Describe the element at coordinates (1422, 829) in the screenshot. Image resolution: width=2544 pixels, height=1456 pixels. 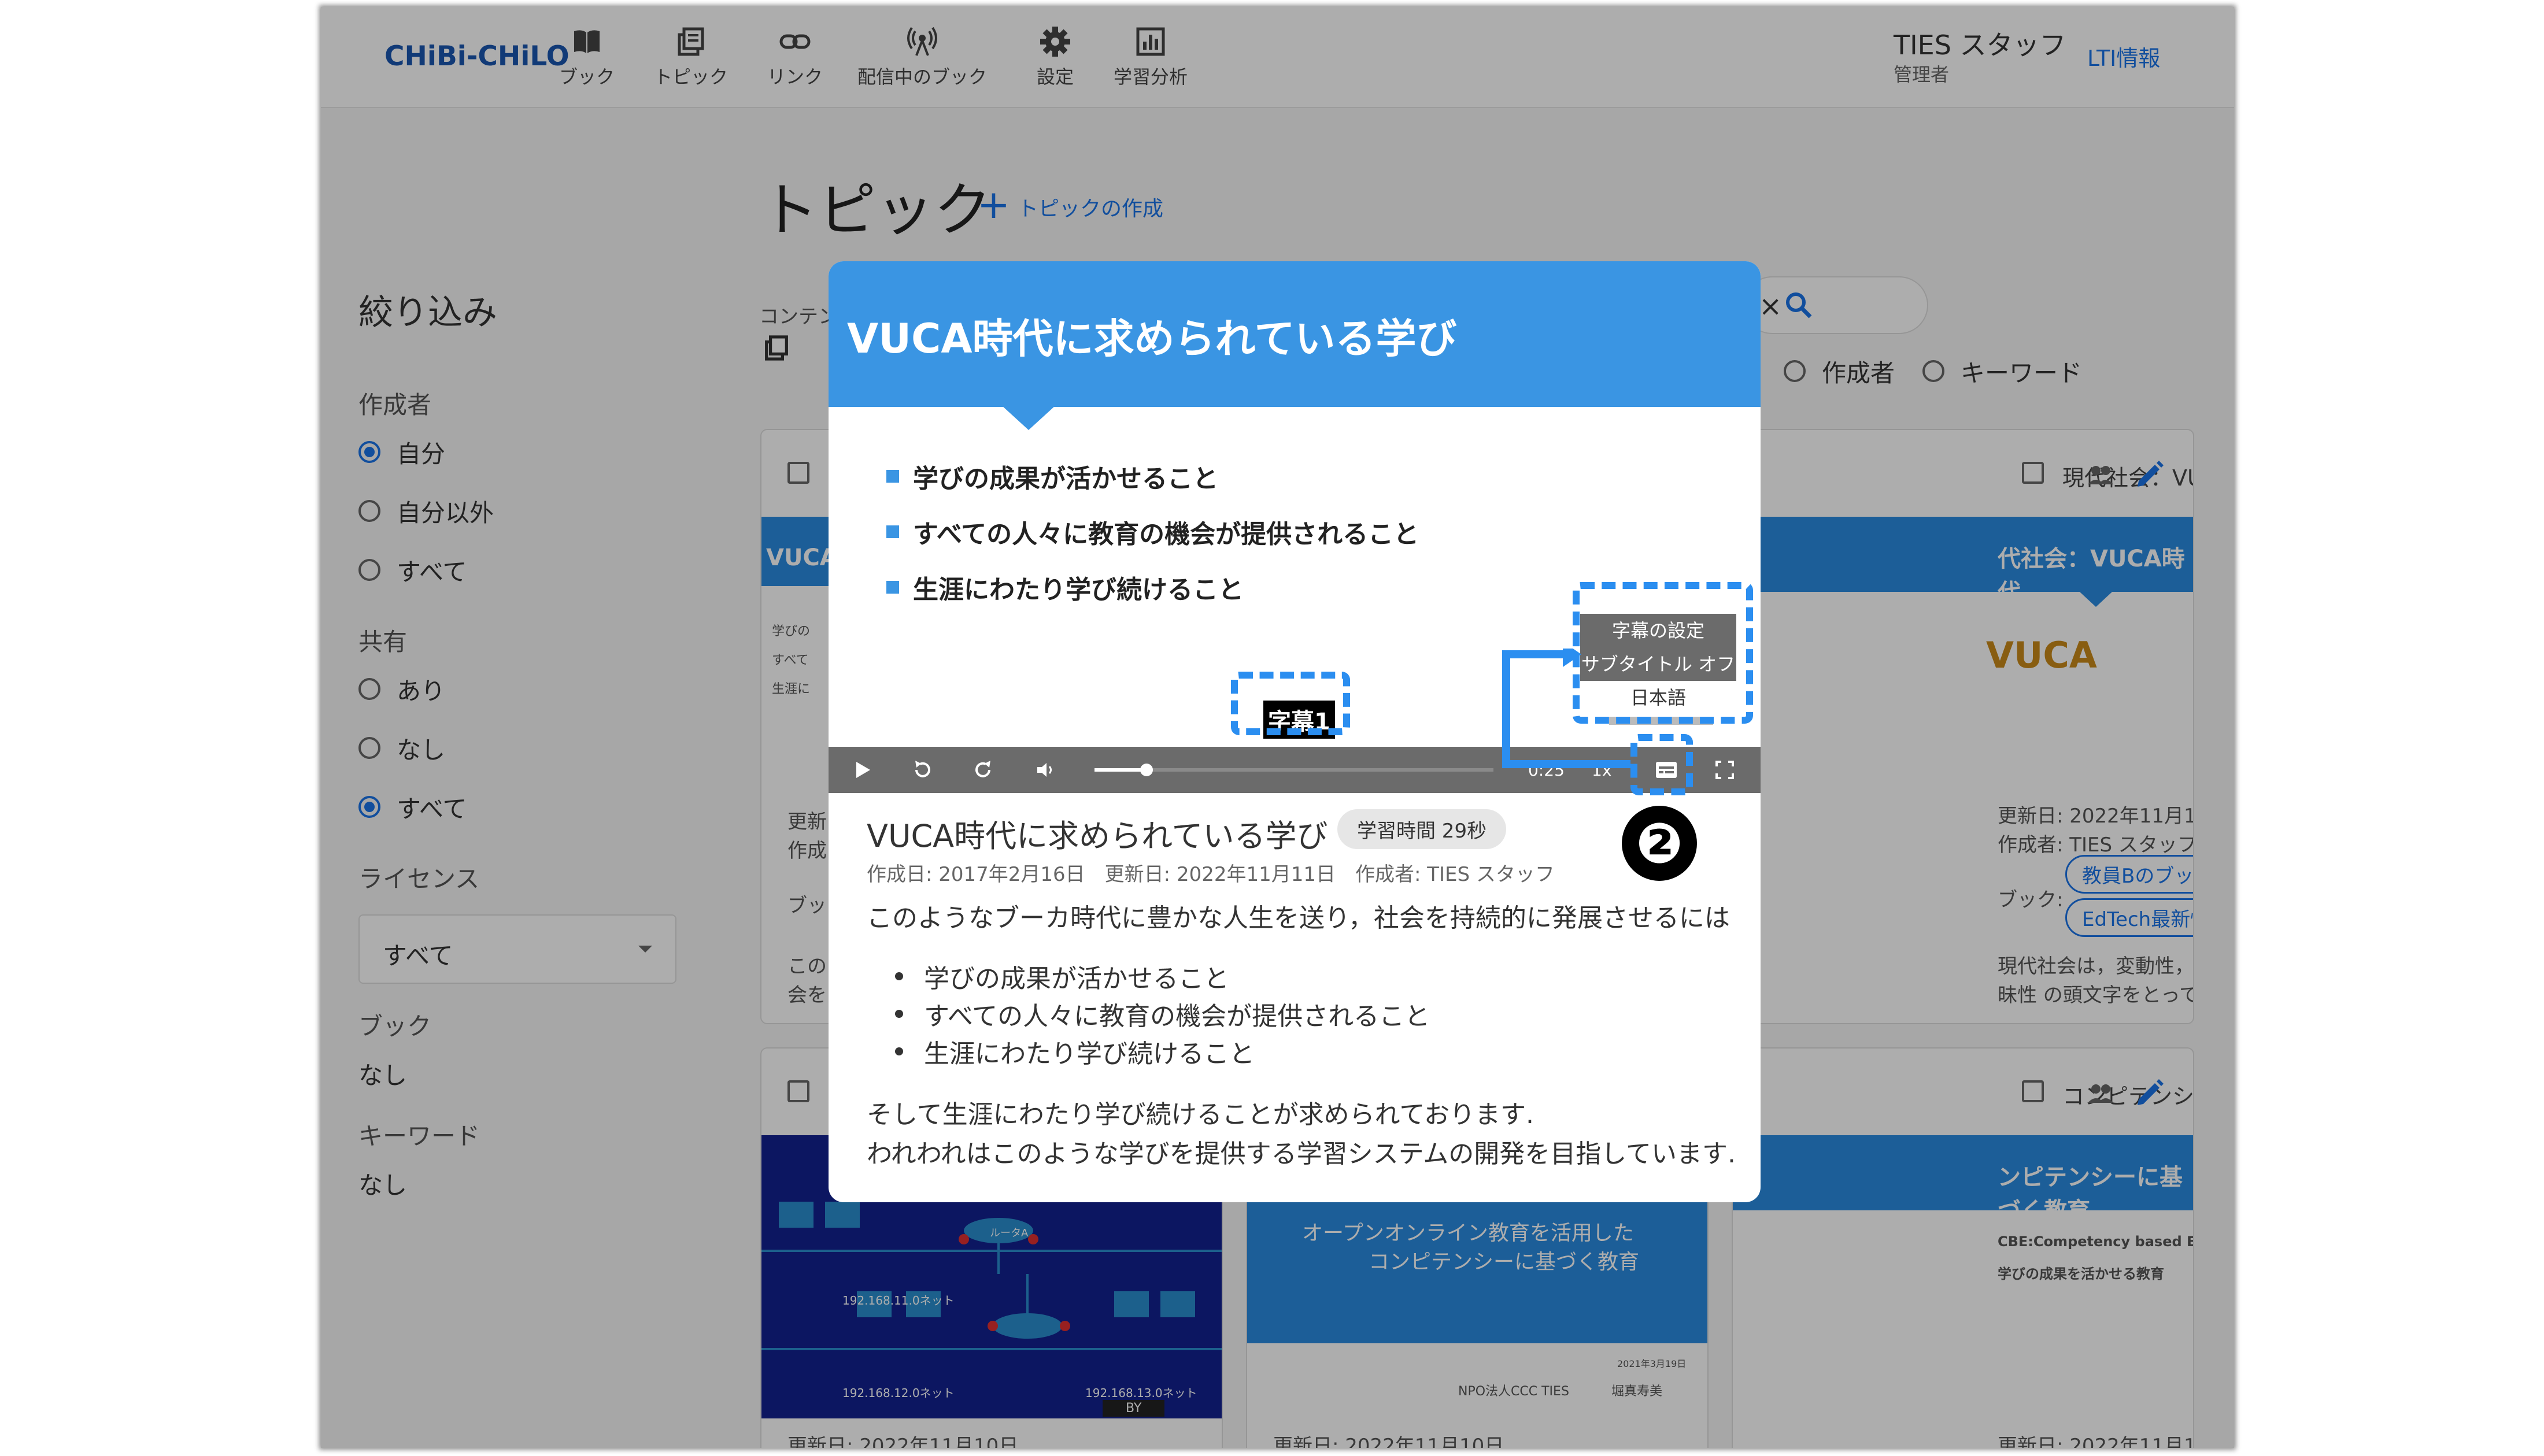
I see `duration-badge: 学習時間 29秒` at that location.